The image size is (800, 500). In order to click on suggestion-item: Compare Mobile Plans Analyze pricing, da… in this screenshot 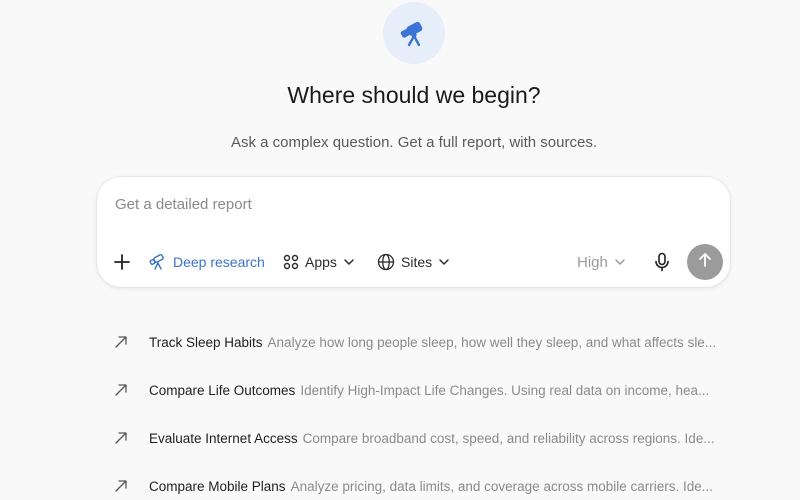, I will do `click(454, 481)`.